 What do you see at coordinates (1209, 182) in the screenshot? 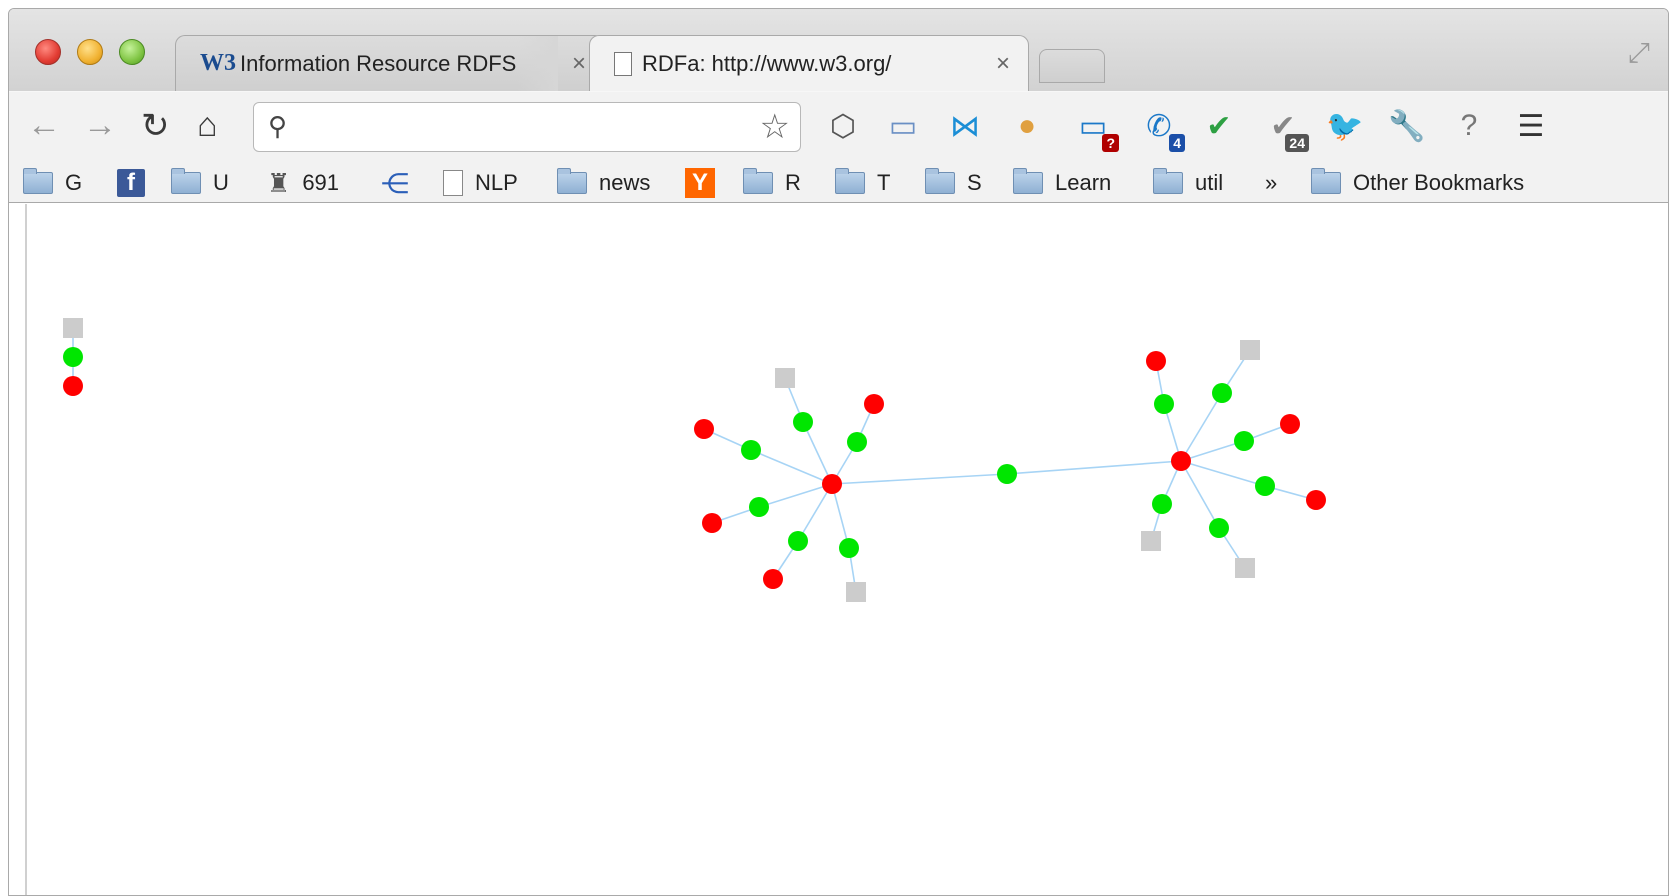
I see `bookmark-label: util` at bounding box center [1209, 182].